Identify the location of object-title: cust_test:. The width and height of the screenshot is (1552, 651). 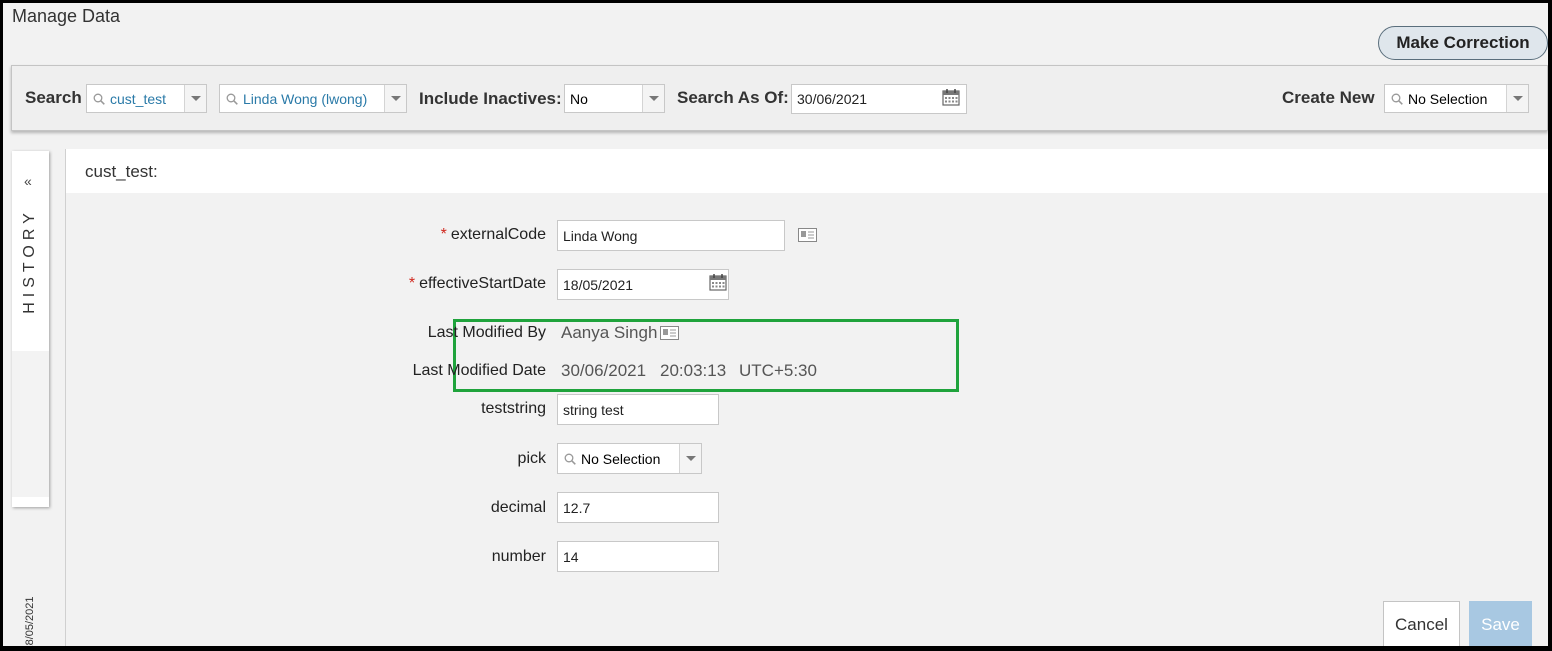
(121, 171).